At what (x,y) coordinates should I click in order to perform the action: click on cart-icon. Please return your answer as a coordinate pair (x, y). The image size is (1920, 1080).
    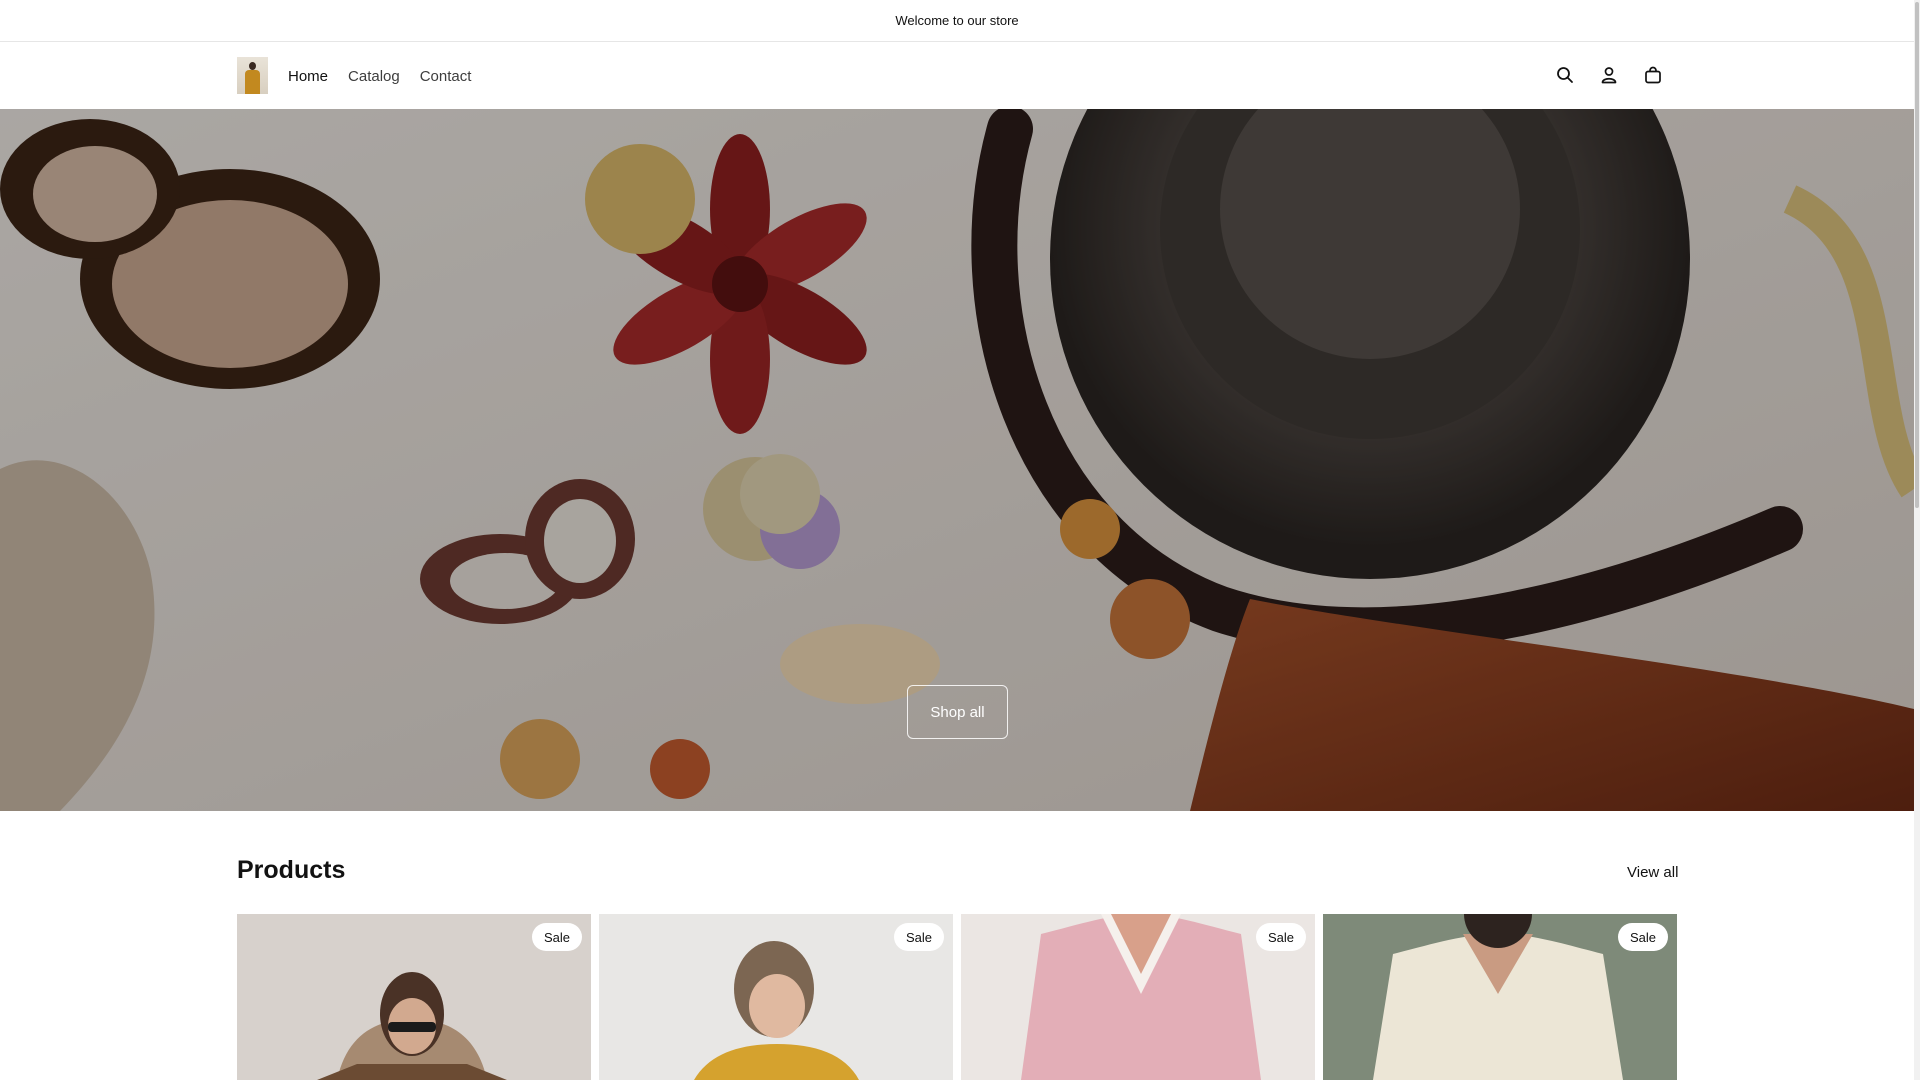
    Looking at the image, I should click on (1653, 75).